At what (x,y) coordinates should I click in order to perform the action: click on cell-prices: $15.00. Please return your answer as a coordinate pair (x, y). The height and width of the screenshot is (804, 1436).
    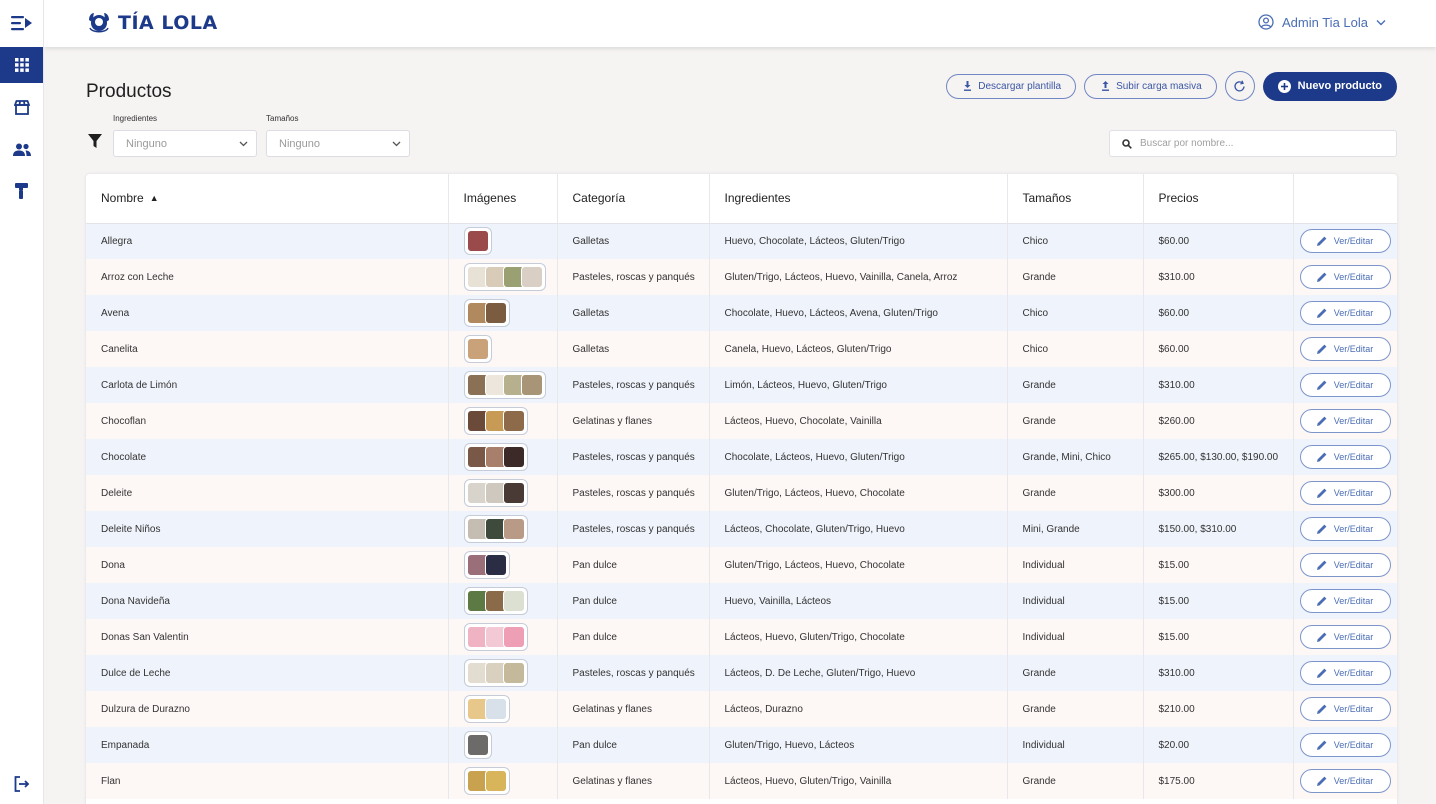
    Looking at the image, I should click on (1218, 565).